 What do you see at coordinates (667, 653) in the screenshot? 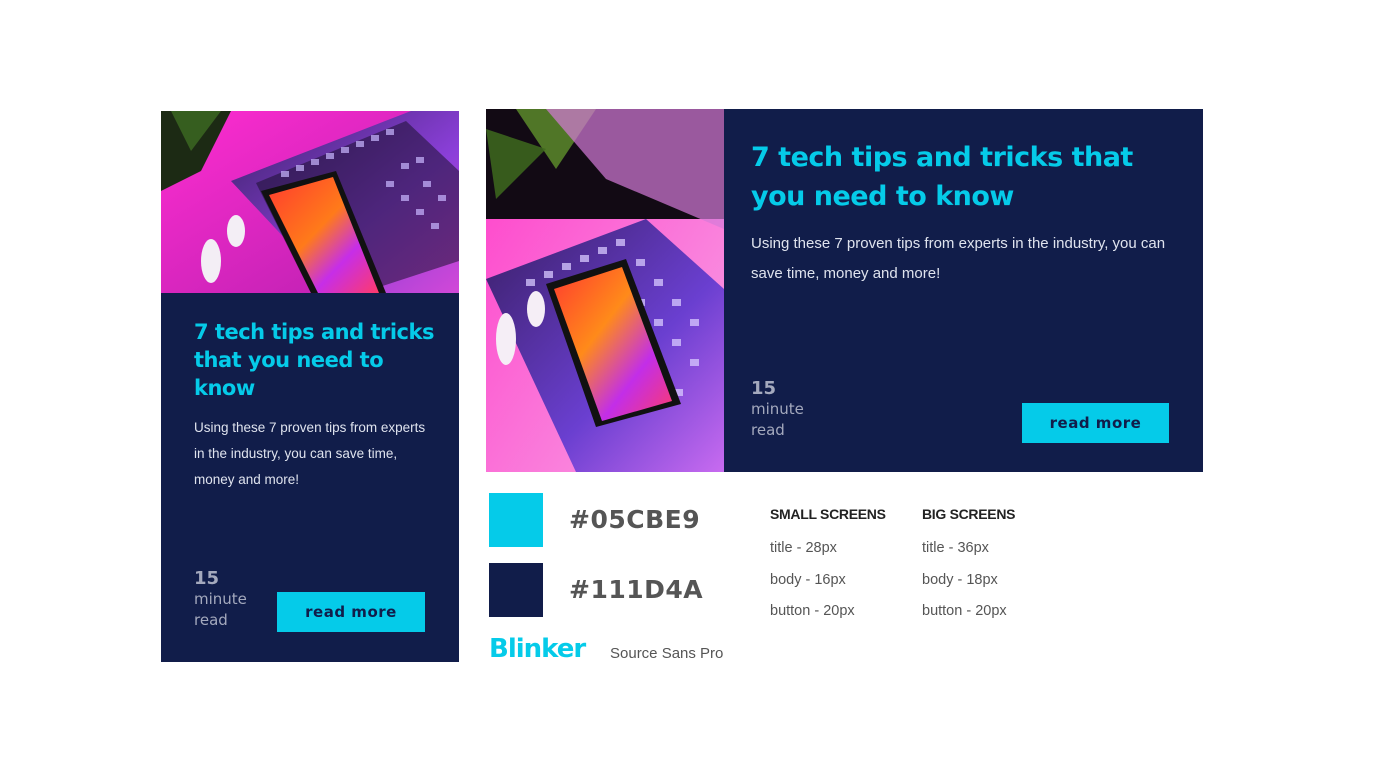
I see `body-font-sample: Source Sans Pro` at bounding box center [667, 653].